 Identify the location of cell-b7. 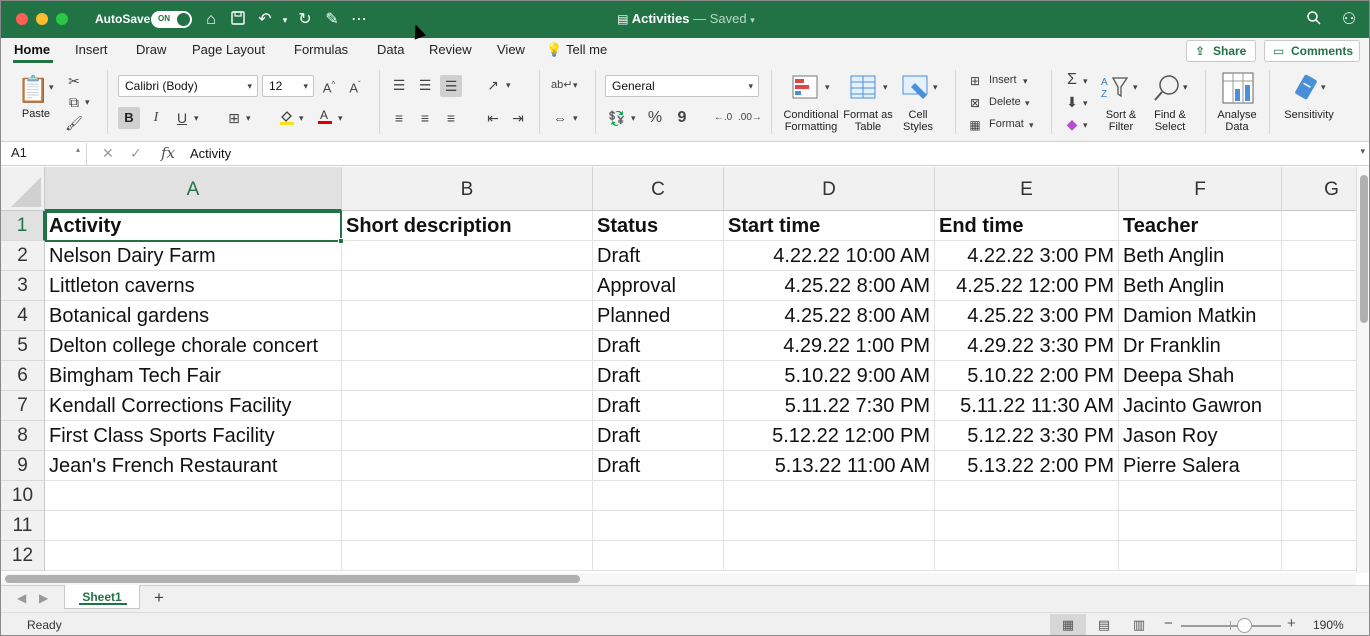
(467, 406).